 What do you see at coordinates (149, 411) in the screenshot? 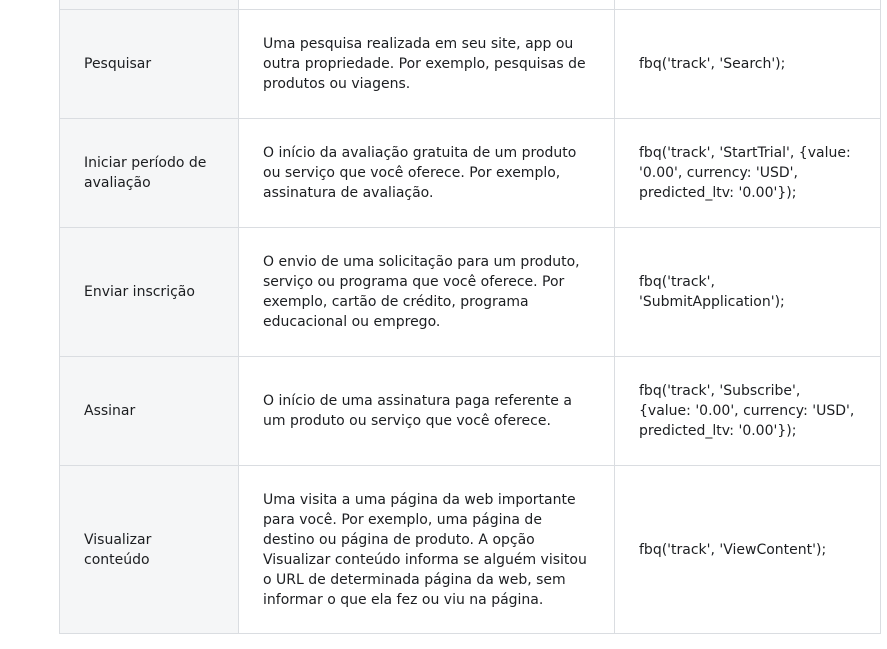
I see `event-name: Assinar` at bounding box center [149, 411].